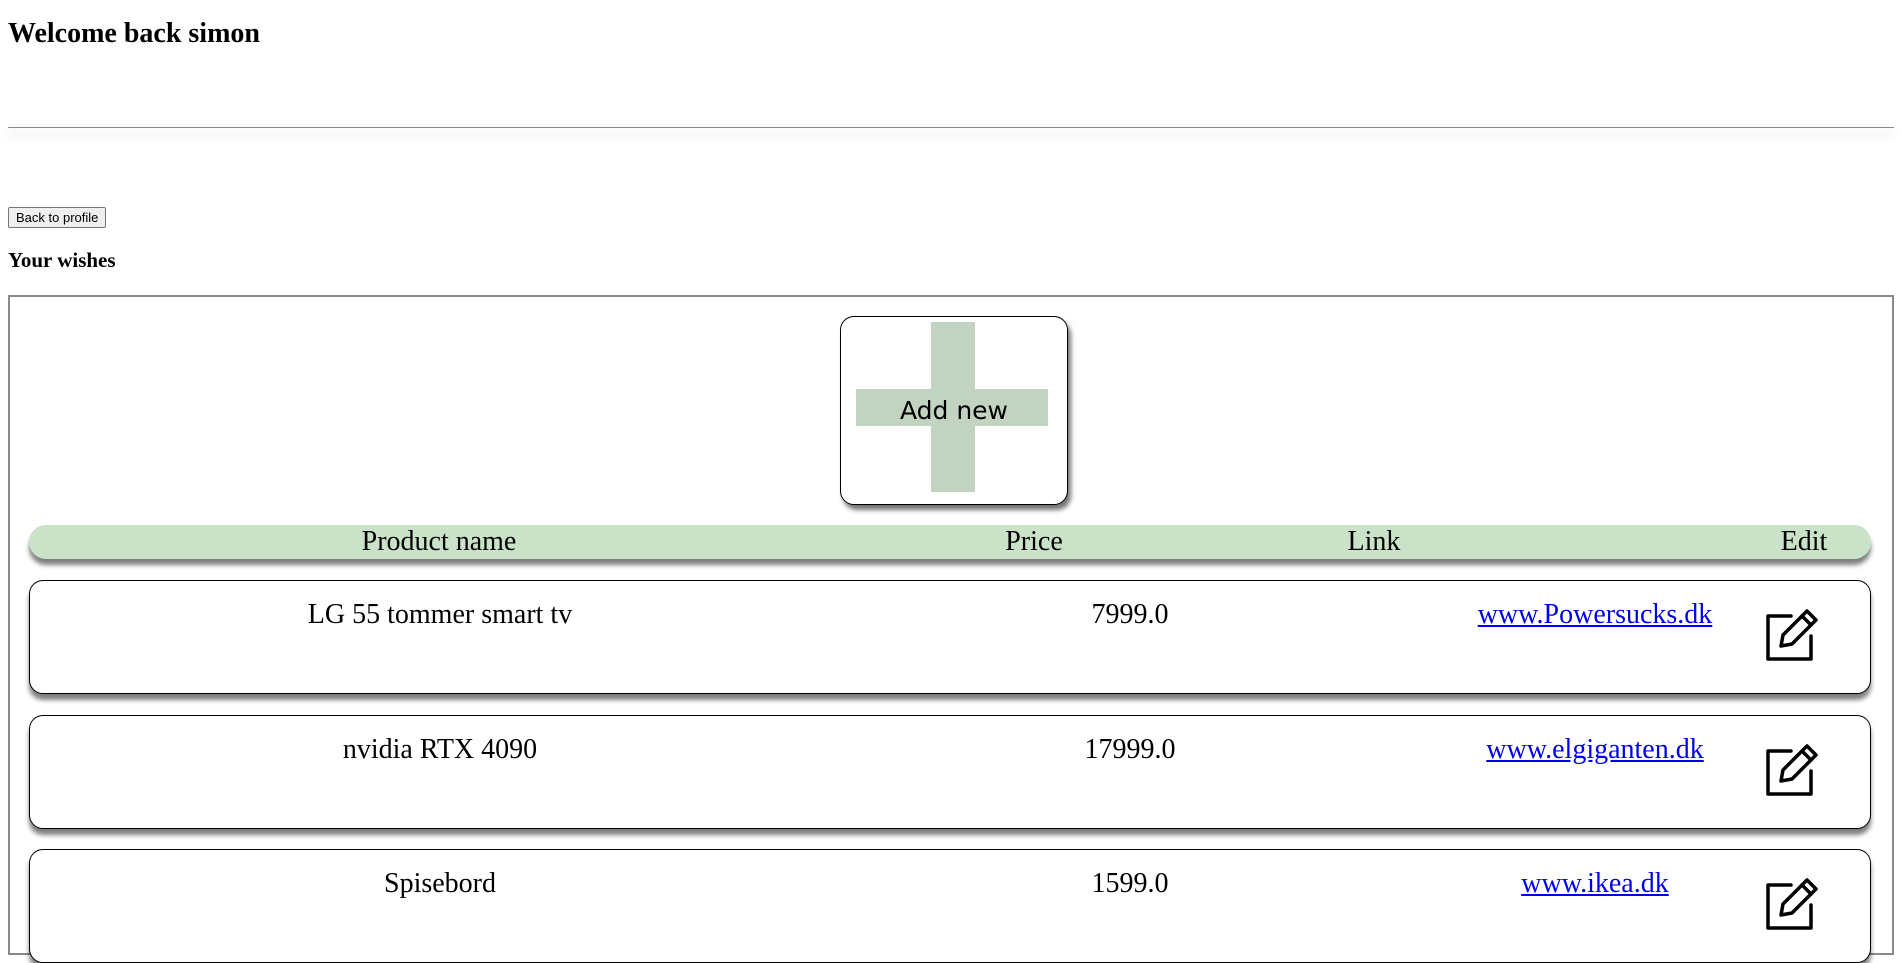 The width and height of the screenshot is (1902, 963). Describe the element at coordinates (1804, 541) in the screenshot. I see `column-header-edit: Edit` at that location.